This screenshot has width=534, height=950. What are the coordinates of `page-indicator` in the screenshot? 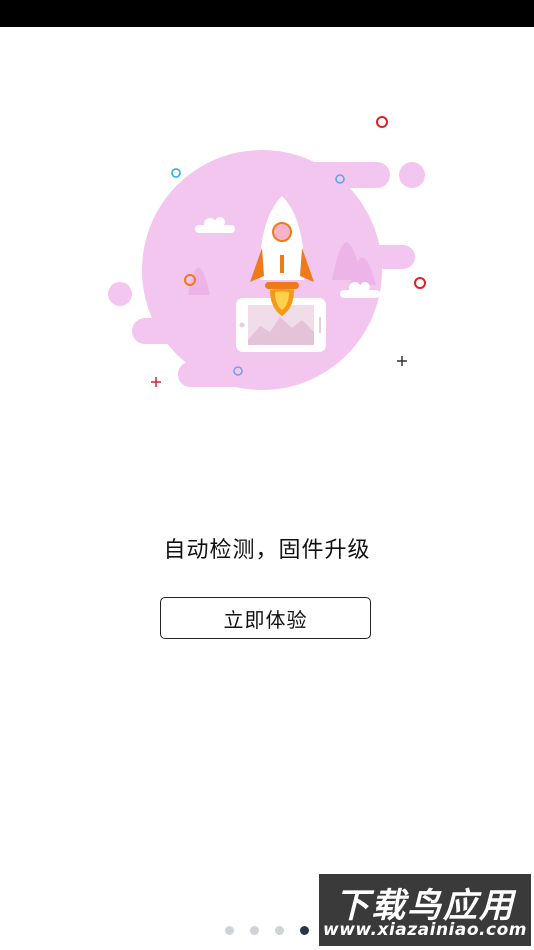 It's located at (279, 930).